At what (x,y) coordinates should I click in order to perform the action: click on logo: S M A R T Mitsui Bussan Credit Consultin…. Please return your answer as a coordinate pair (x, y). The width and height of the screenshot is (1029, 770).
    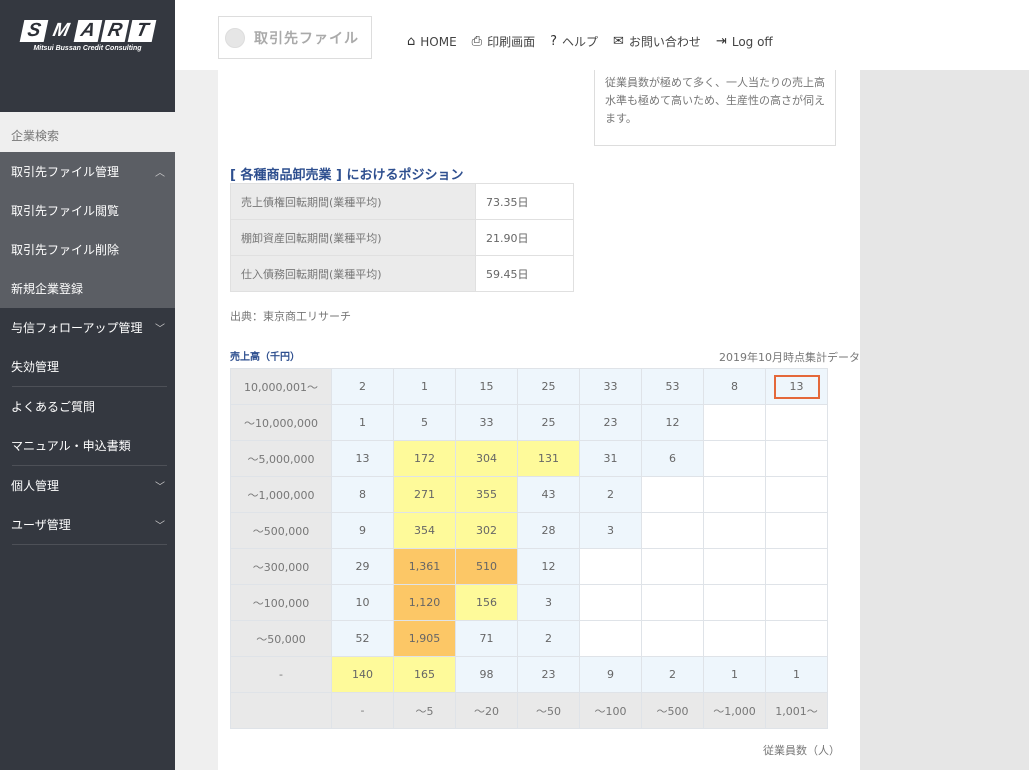
    Looking at the image, I should click on (87, 56).